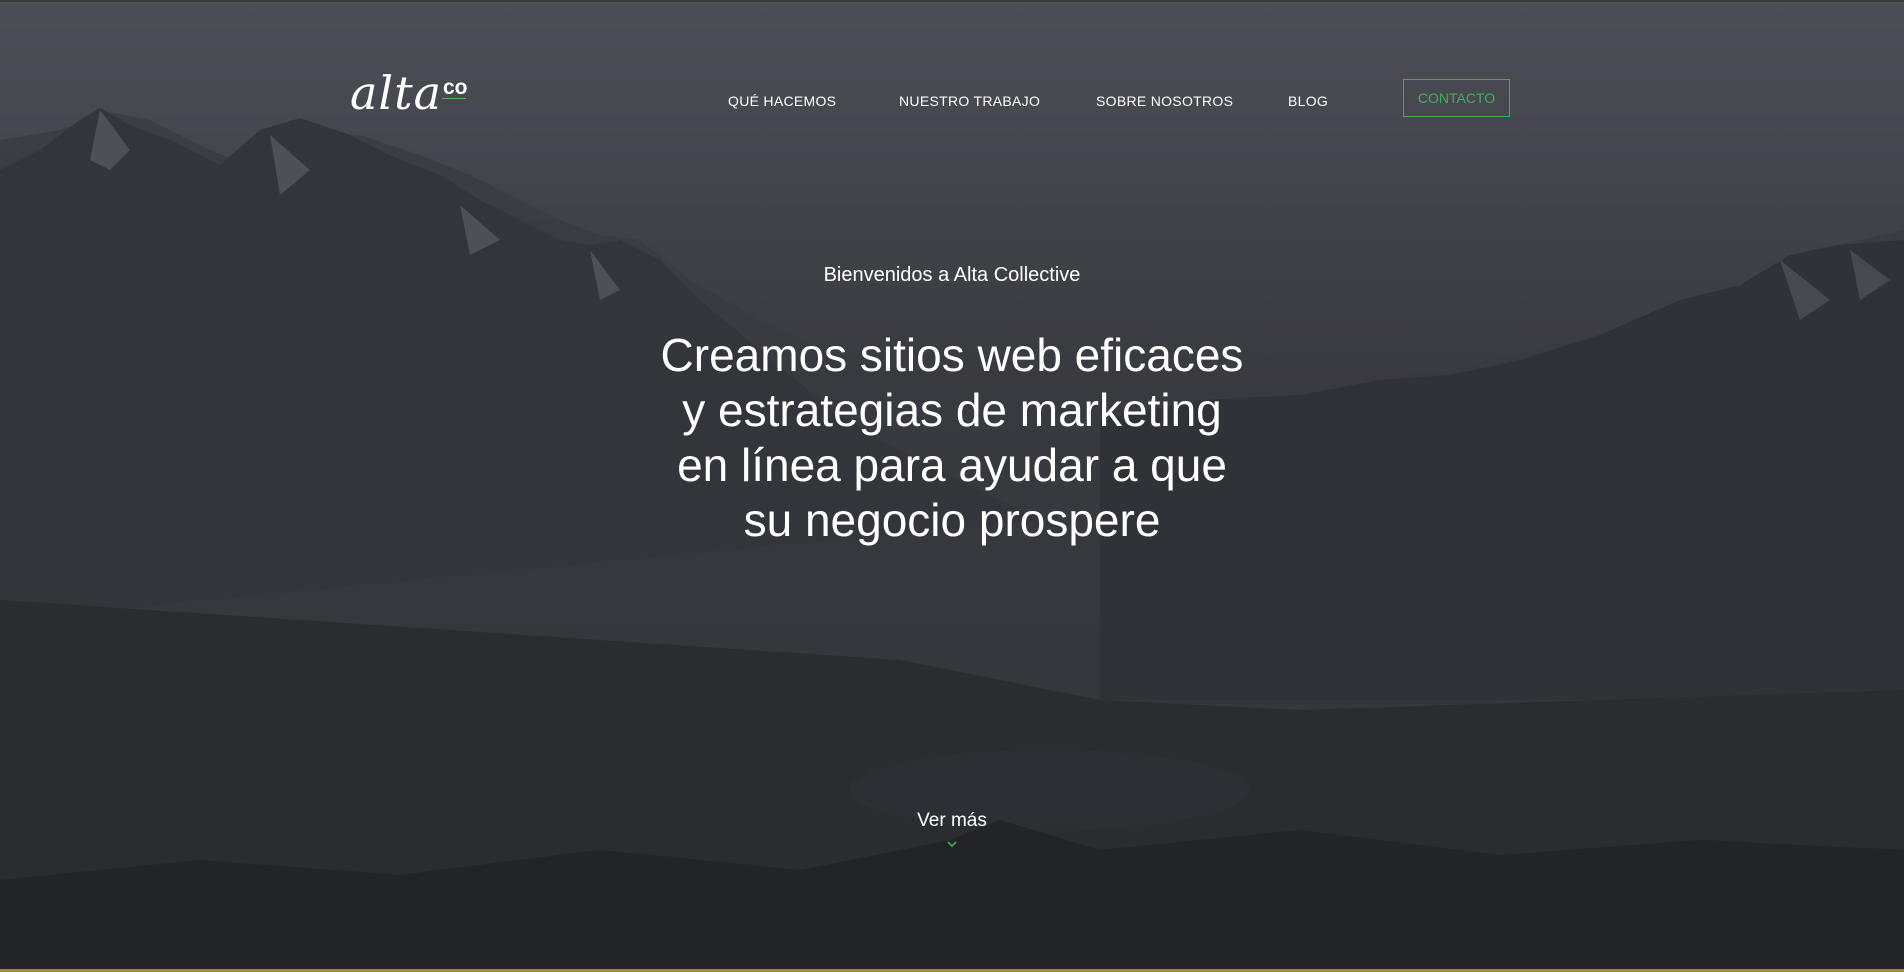  Describe the element at coordinates (952, 1) in the screenshot. I see `top-border` at that location.